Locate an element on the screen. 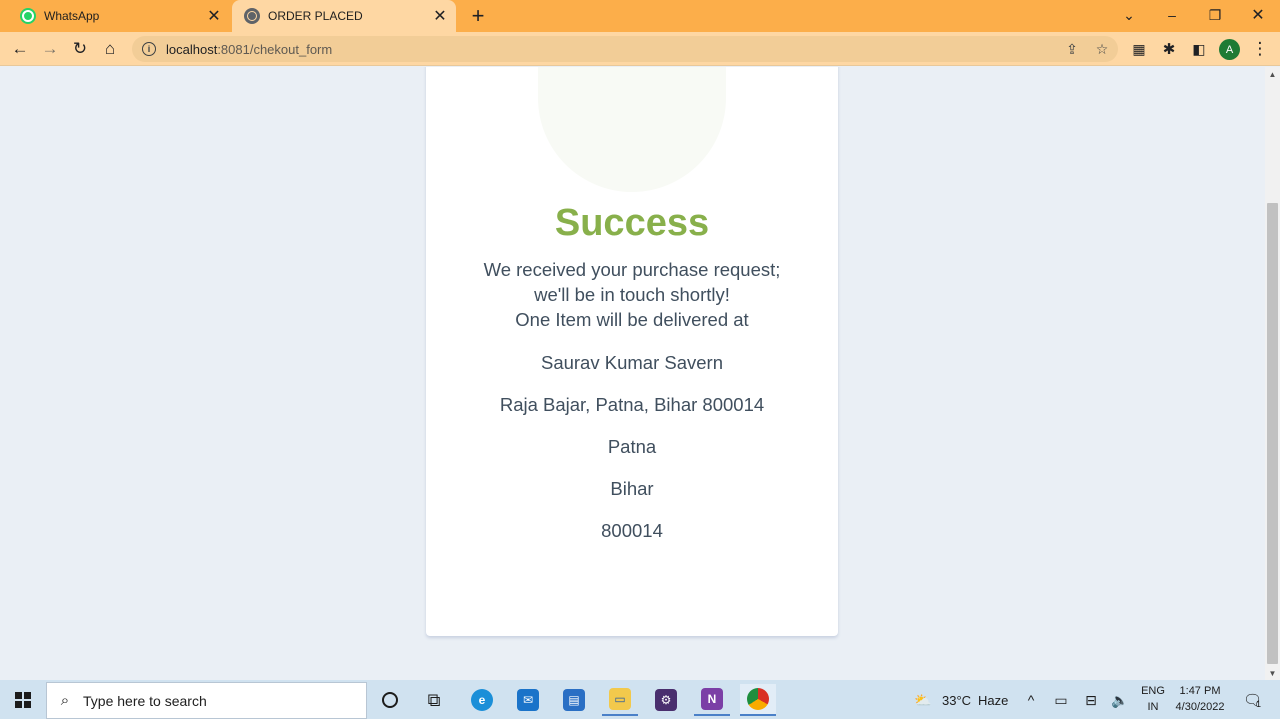 This screenshot has height=719, width=1280. cortana-icon is located at coordinates (390, 700).